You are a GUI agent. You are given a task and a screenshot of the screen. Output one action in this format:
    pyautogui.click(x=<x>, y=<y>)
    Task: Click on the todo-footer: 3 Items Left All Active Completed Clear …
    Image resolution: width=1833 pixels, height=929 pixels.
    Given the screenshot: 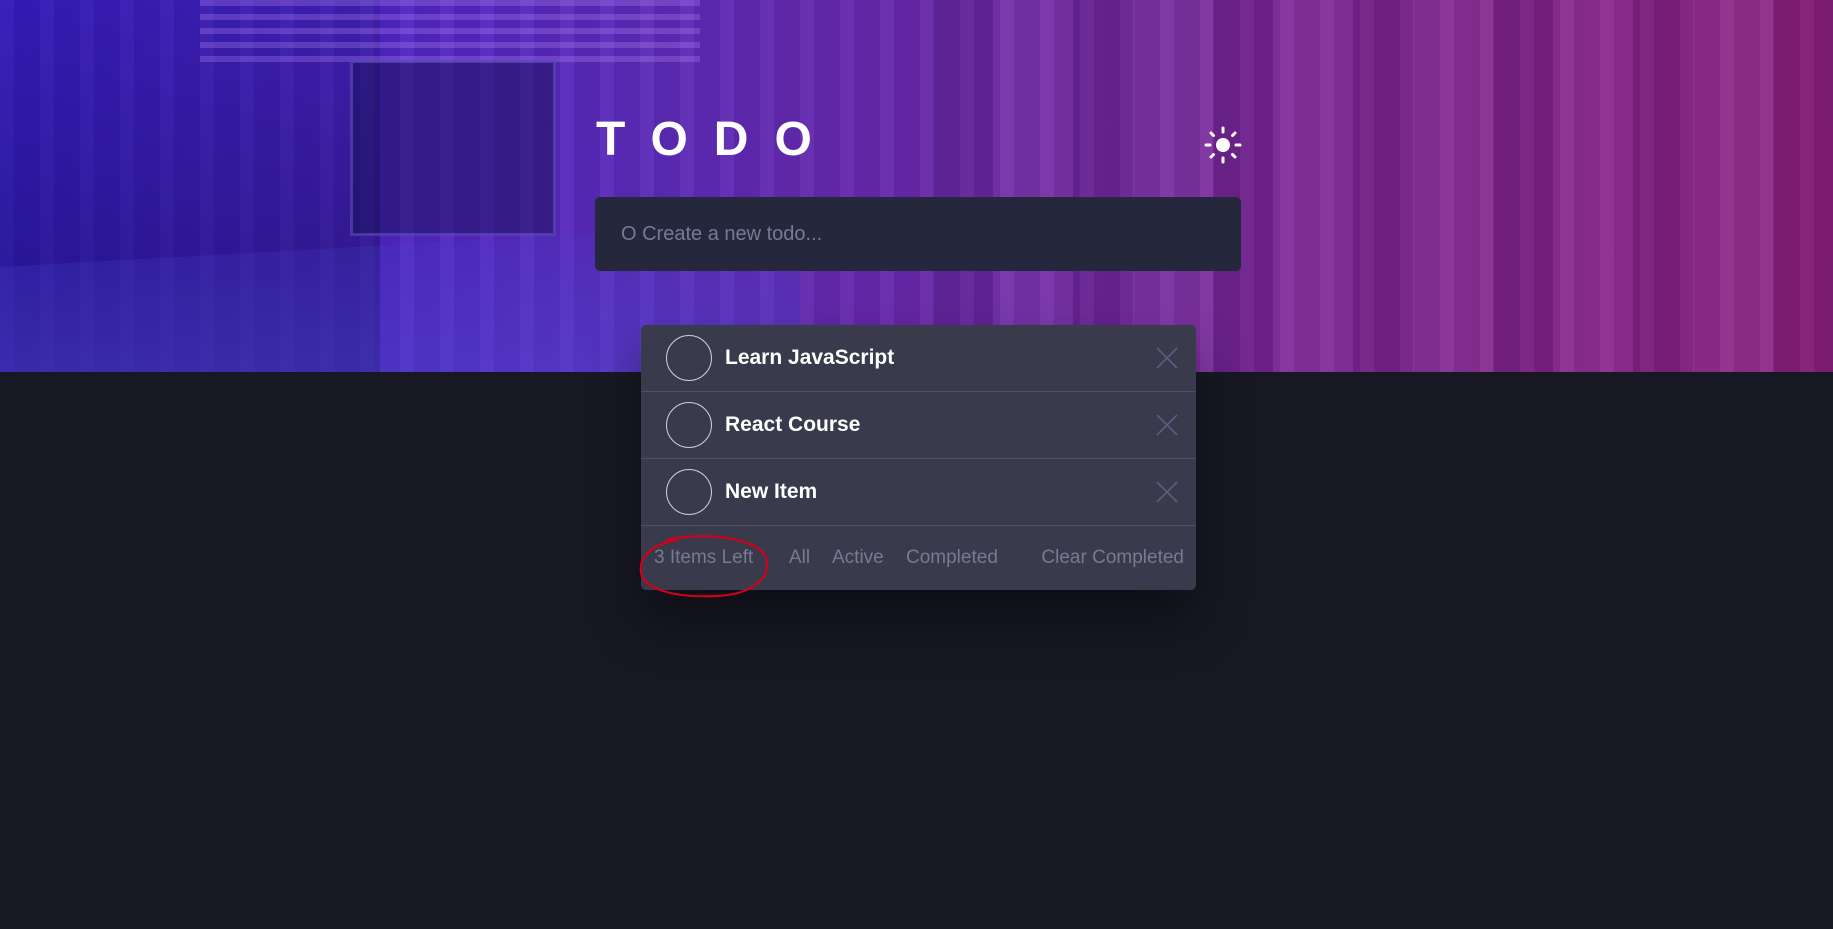 What is the action you would take?
    pyautogui.click(x=918, y=558)
    